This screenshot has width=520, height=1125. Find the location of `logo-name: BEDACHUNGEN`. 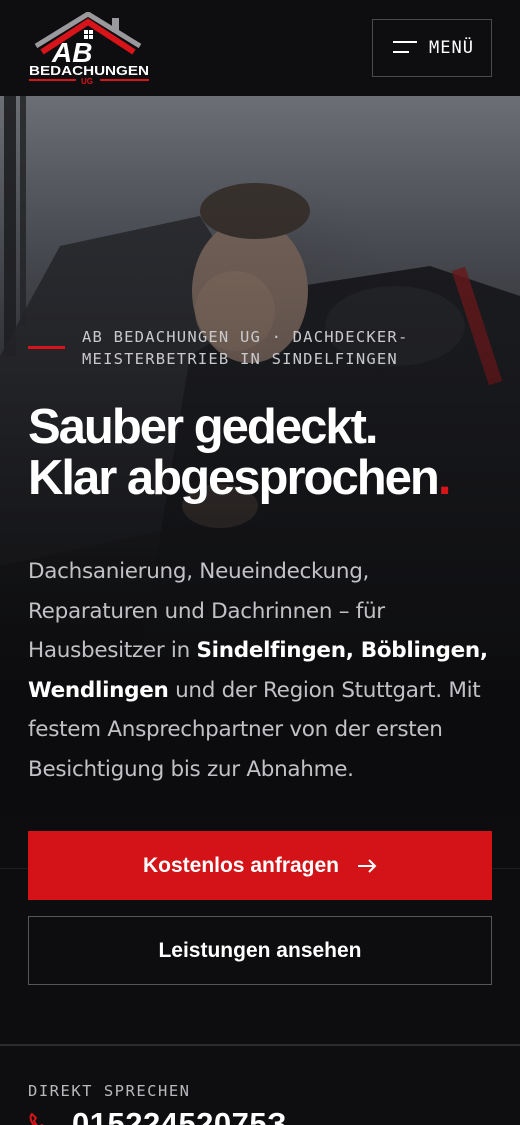

logo-name: BEDACHUNGEN is located at coordinates (89, 70).